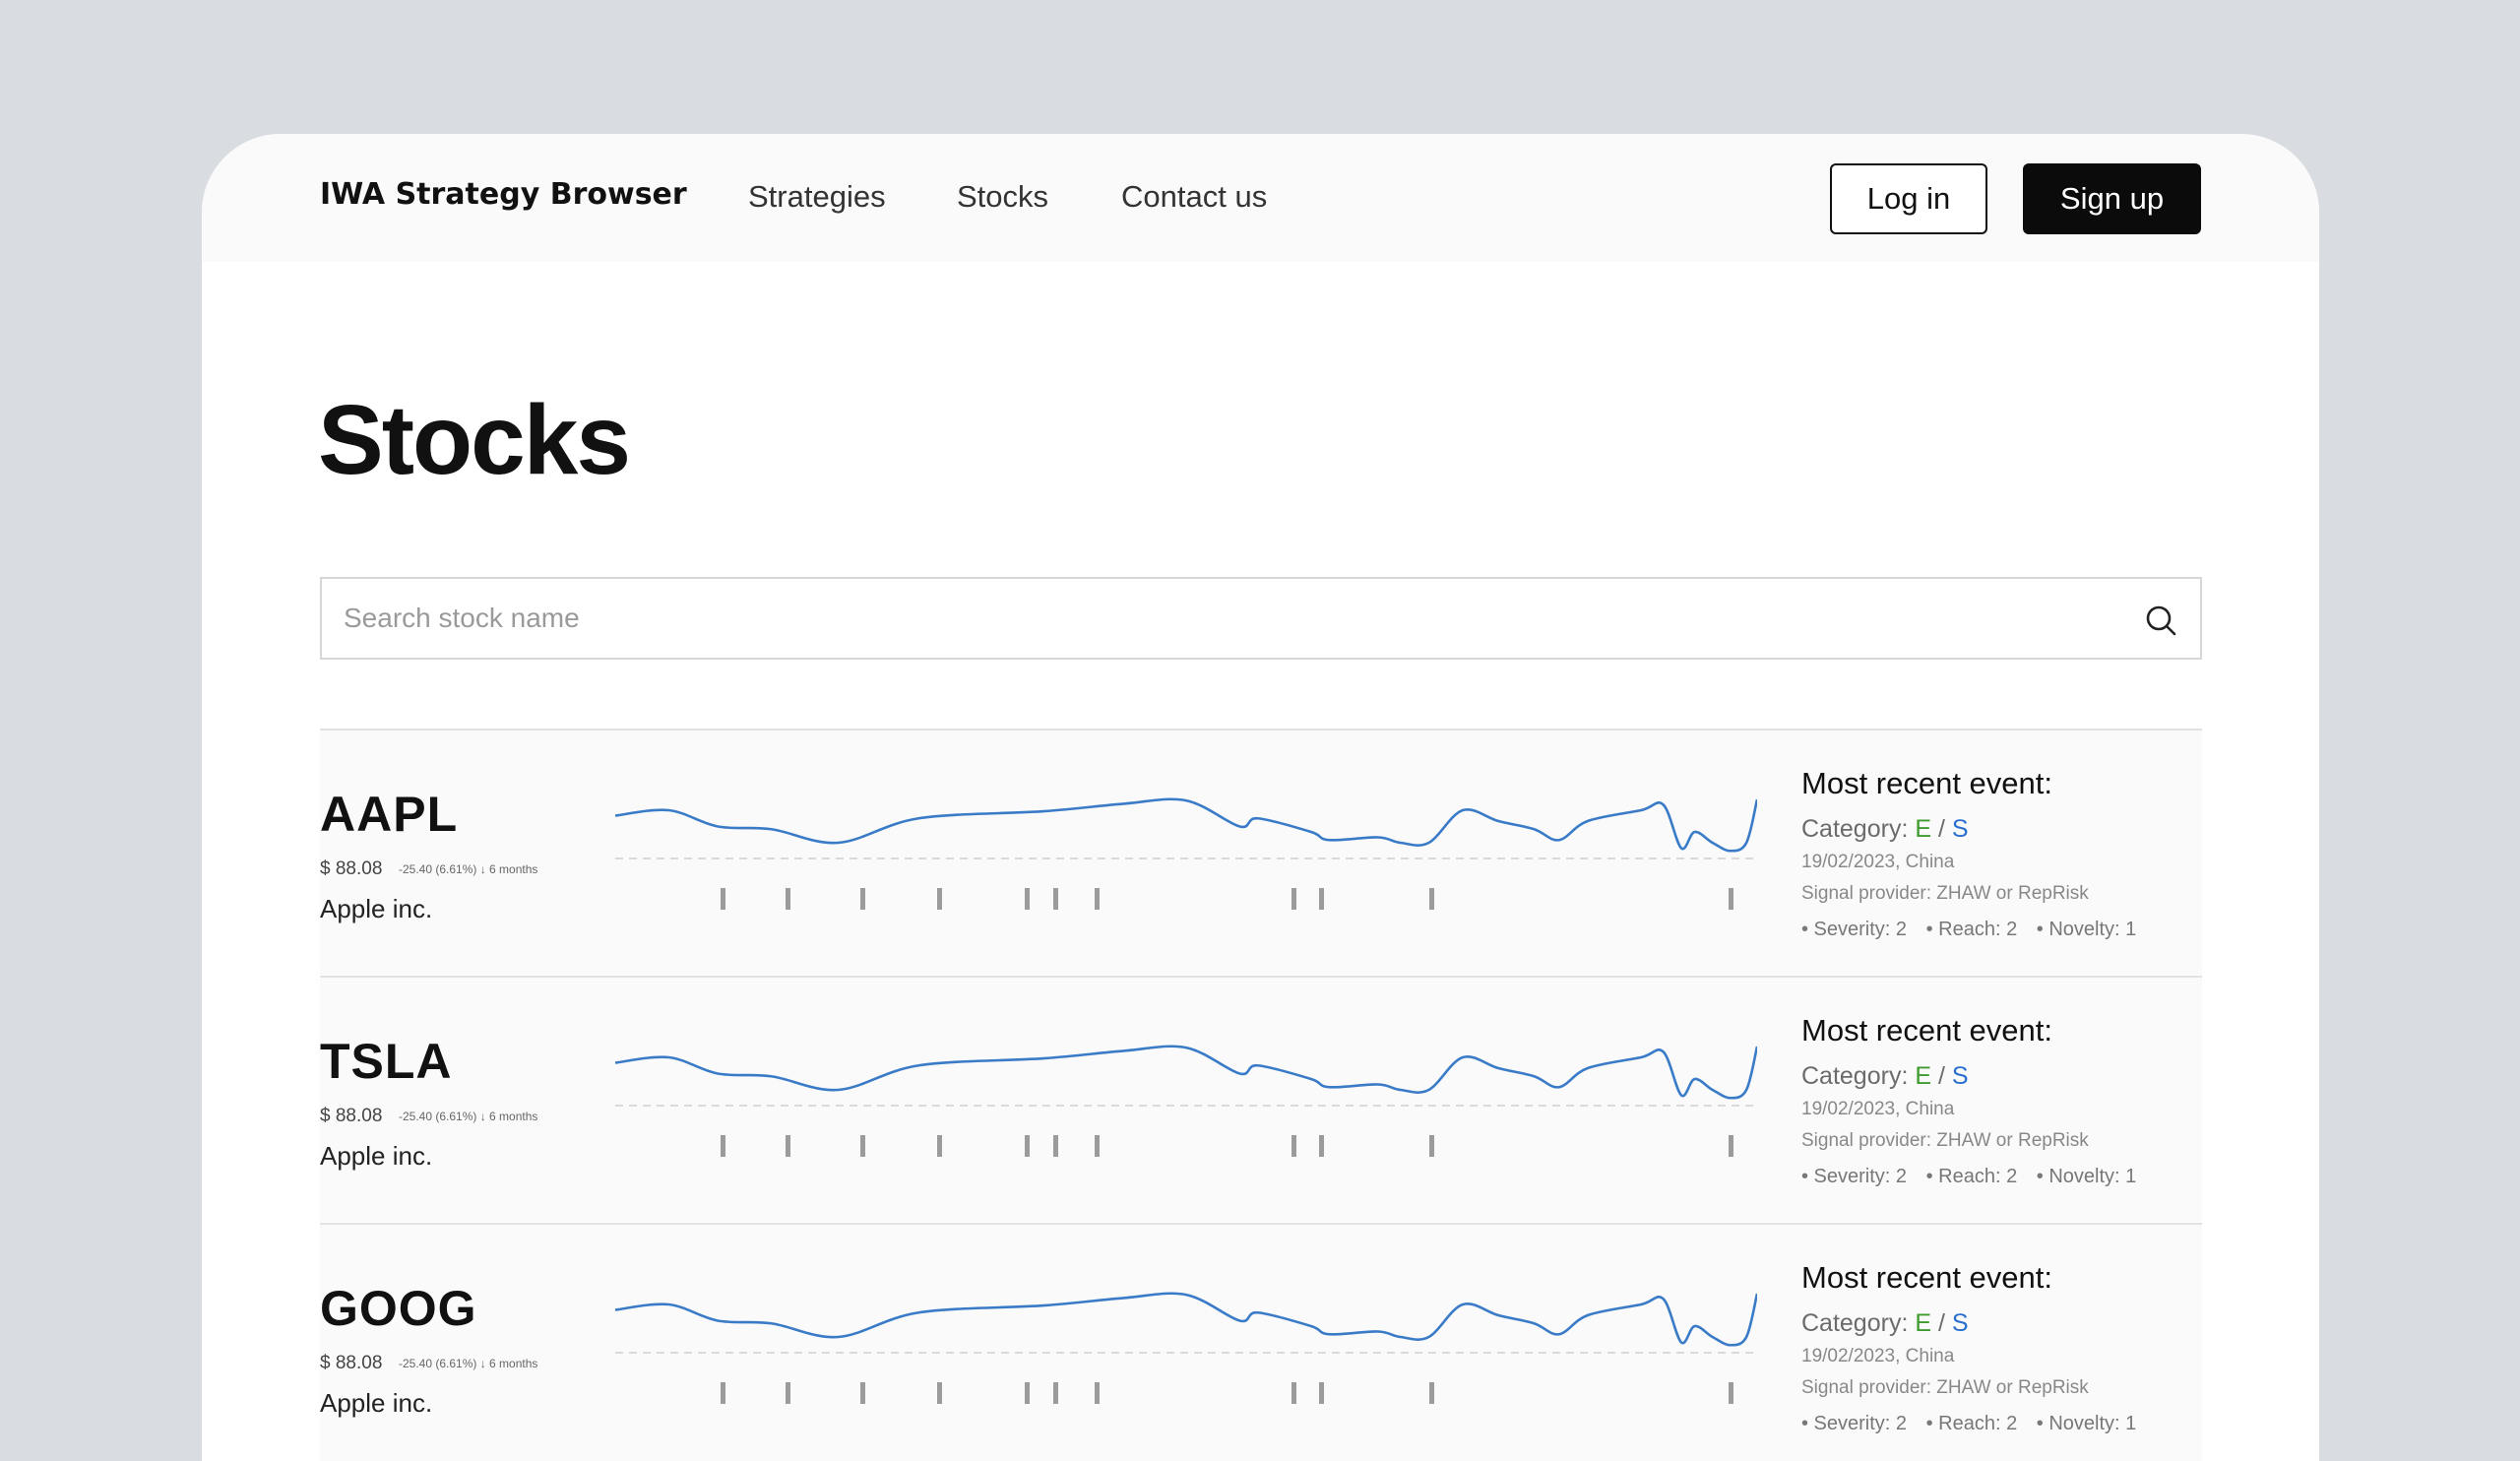  Describe the element at coordinates (2112, 198) in the screenshot. I see `signup-button: Sign up` at that location.